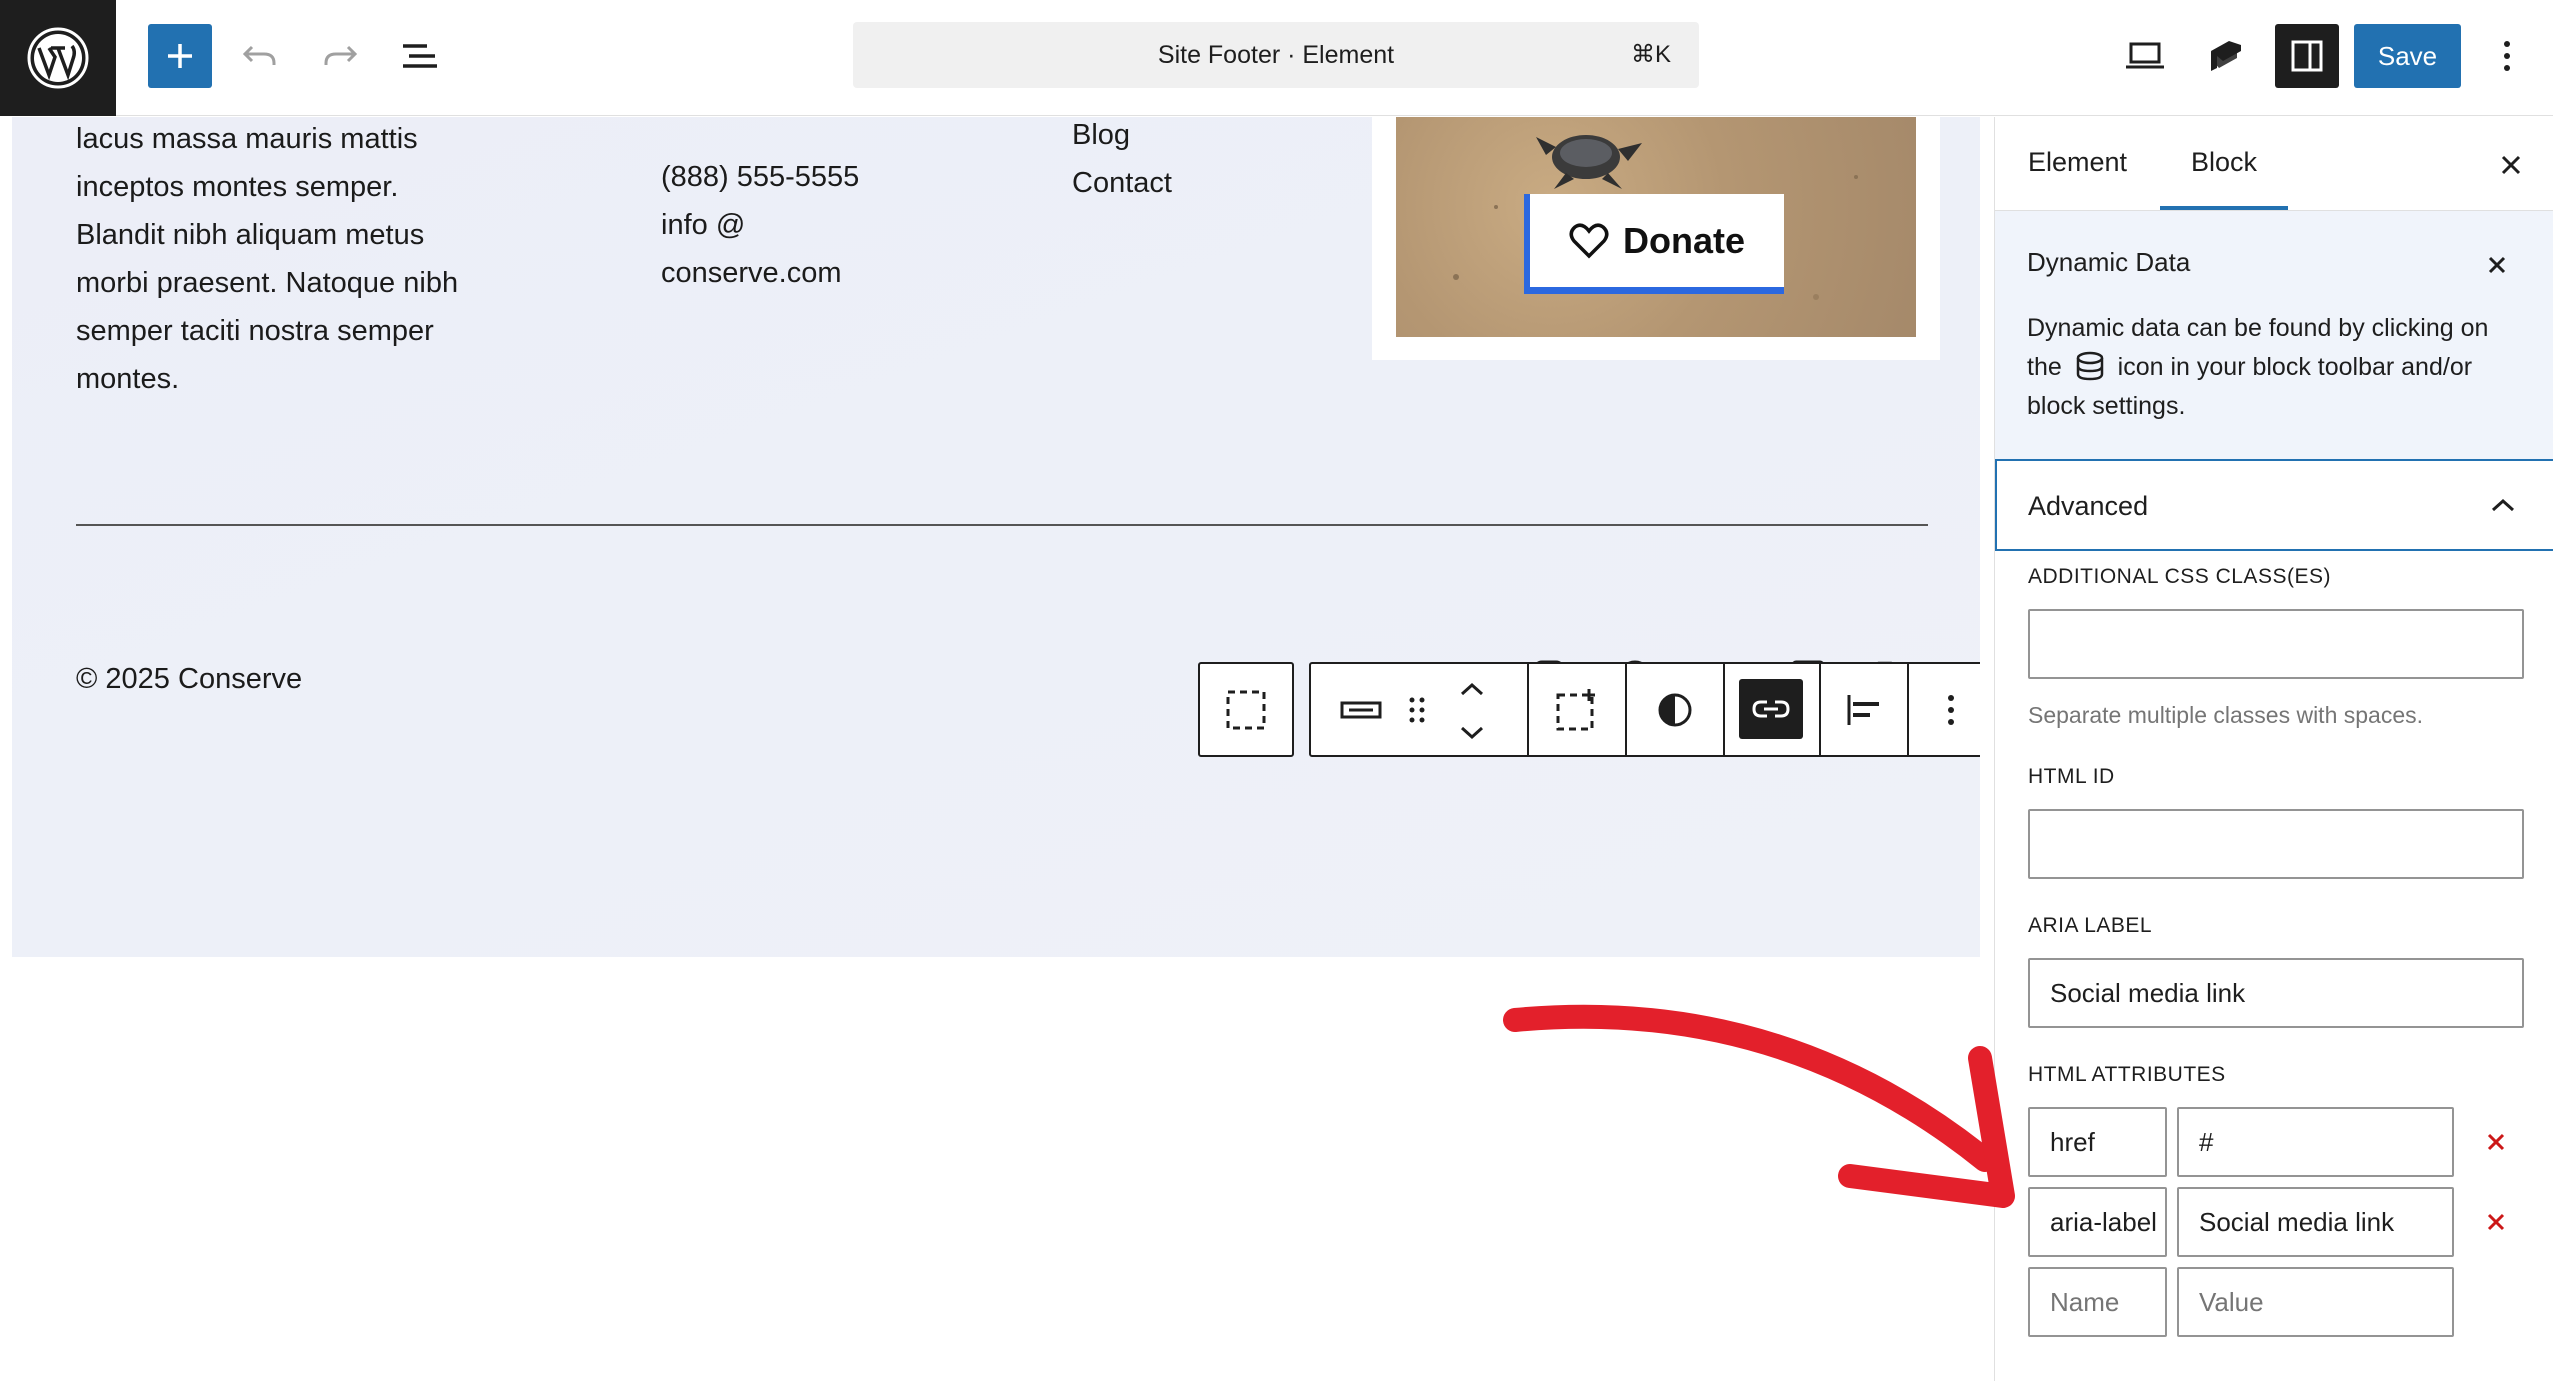 The image size is (2553, 1381). I want to click on justify-left-icon, so click(1863, 709).